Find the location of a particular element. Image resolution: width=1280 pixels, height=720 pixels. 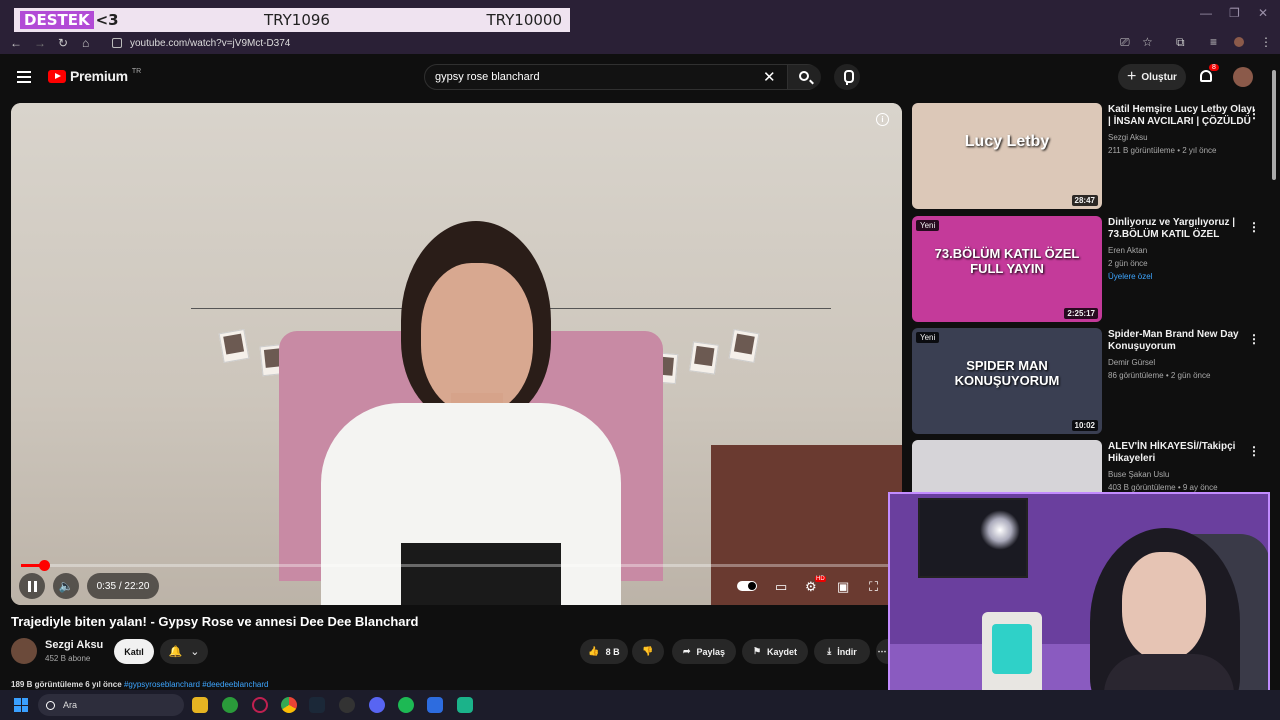

address-field: youtube.com/watch?v=jV9Mct-D374 is located at coordinates (606, 43).